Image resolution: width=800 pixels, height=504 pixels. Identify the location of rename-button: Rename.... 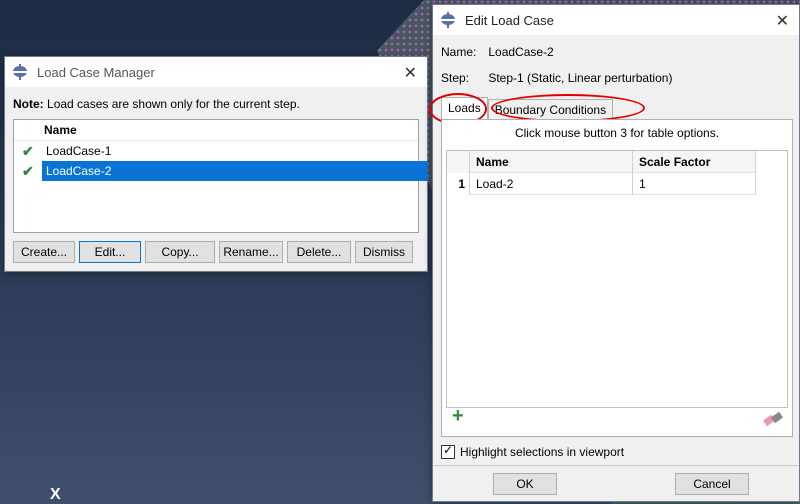
(251, 252).